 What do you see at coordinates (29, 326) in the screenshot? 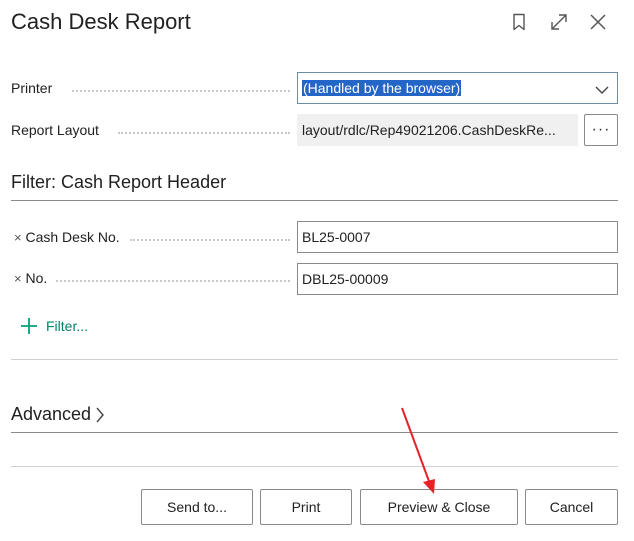
I see `plus-icon` at bounding box center [29, 326].